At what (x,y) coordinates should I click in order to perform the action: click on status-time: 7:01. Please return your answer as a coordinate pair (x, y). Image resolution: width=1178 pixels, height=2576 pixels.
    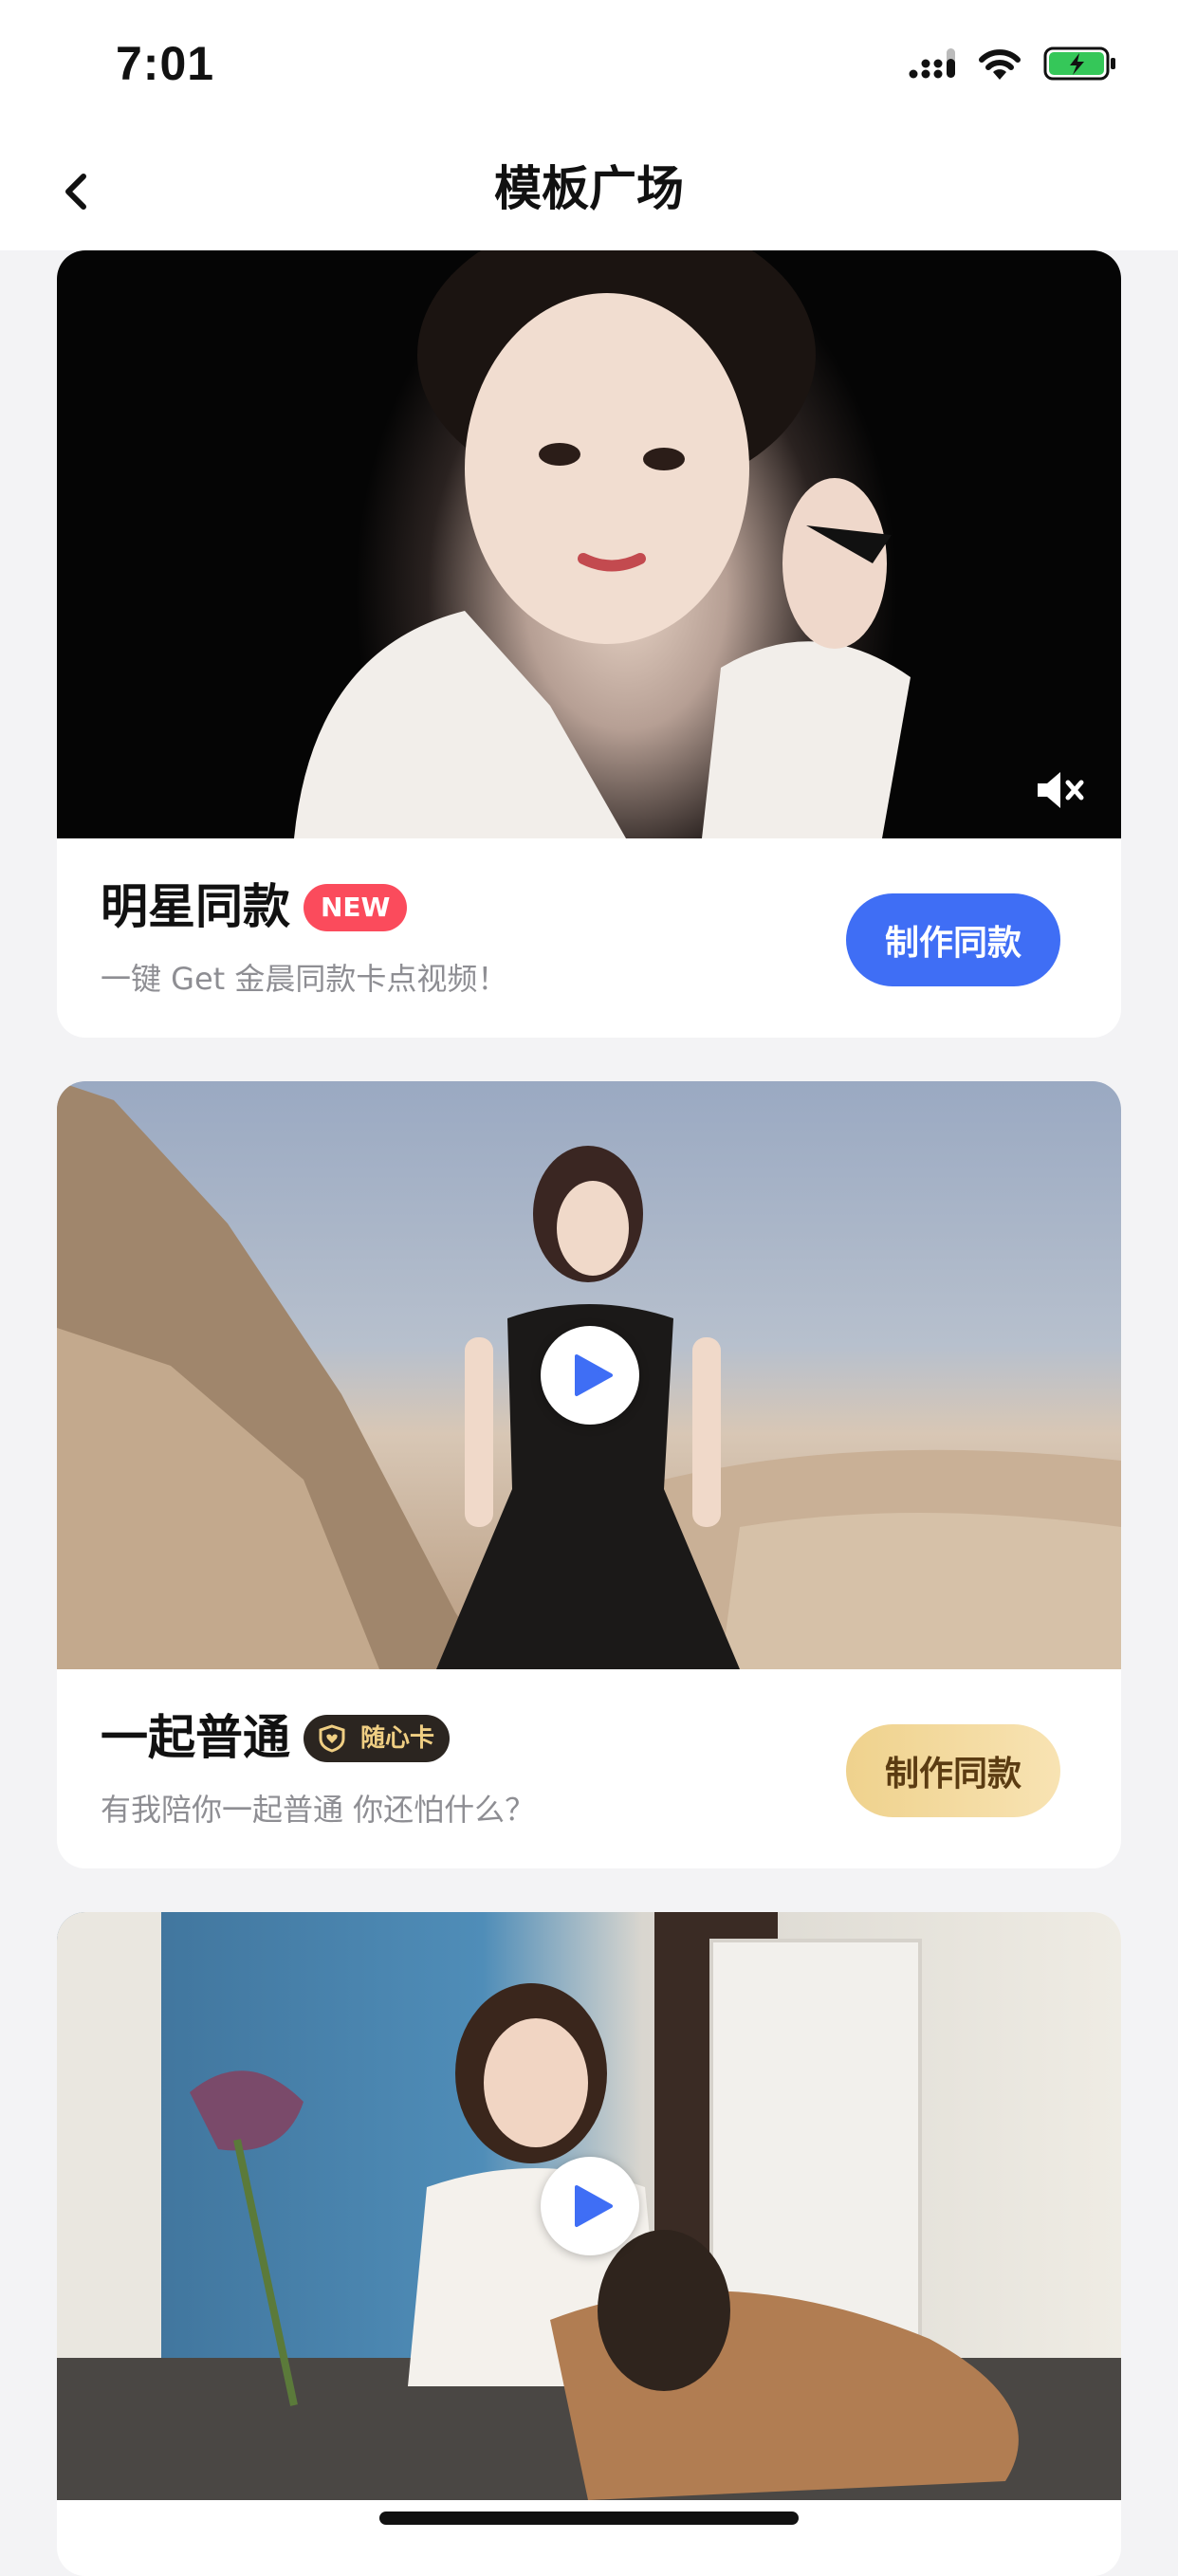
    Looking at the image, I should click on (166, 63).